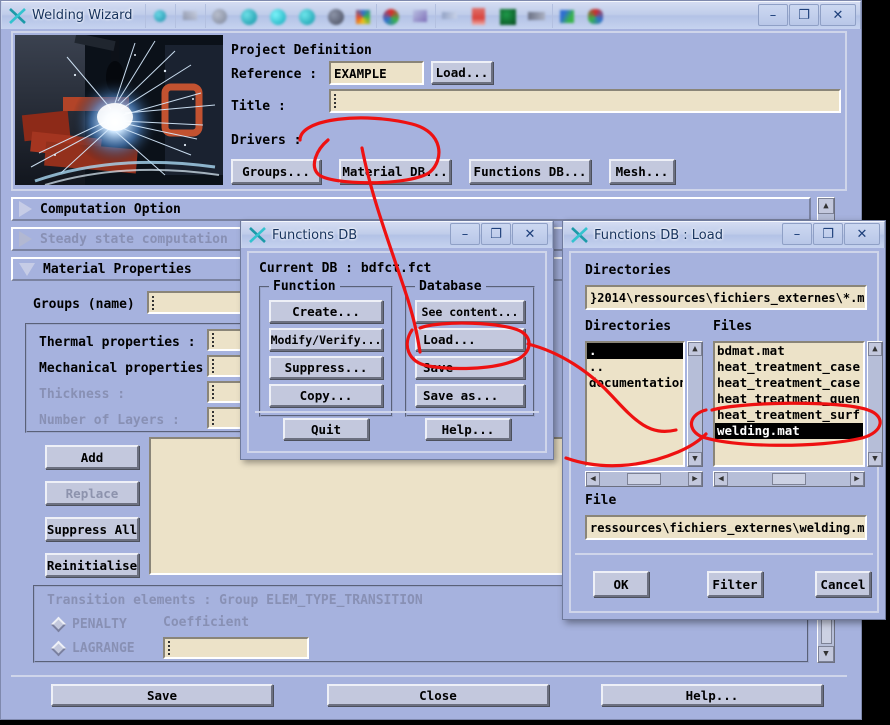  What do you see at coordinates (635, 351) in the screenshot?
I see `directory-item: .` at bounding box center [635, 351].